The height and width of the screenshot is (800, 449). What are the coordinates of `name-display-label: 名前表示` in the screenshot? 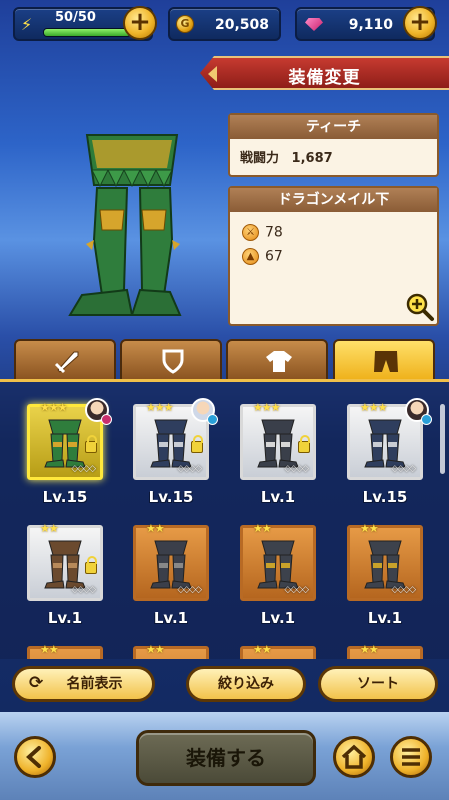 It's located at (94, 684).